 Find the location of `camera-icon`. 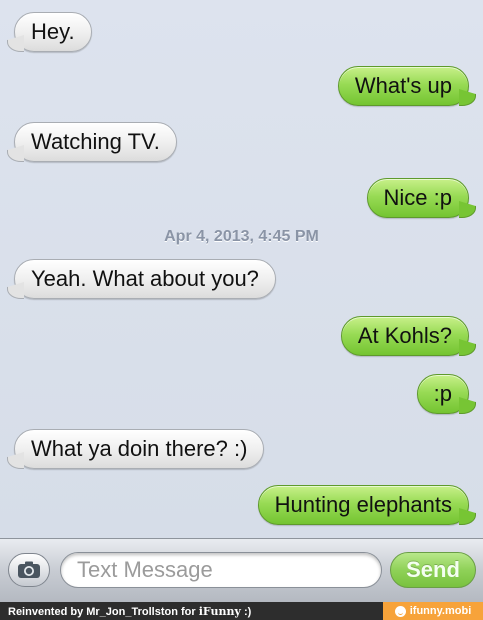

camera-icon is located at coordinates (29, 569).